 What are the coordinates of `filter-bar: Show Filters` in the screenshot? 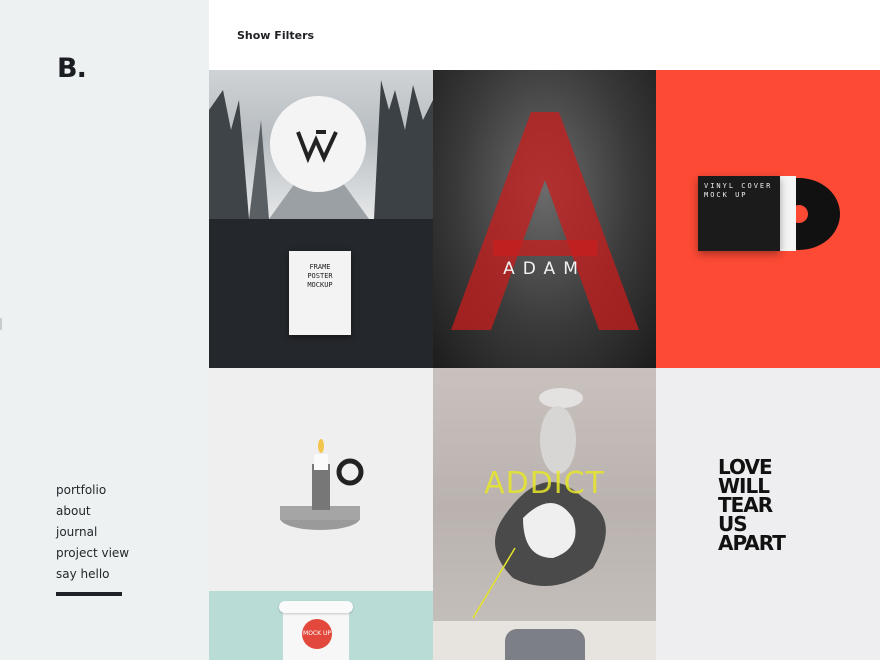 It's located at (544, 35).